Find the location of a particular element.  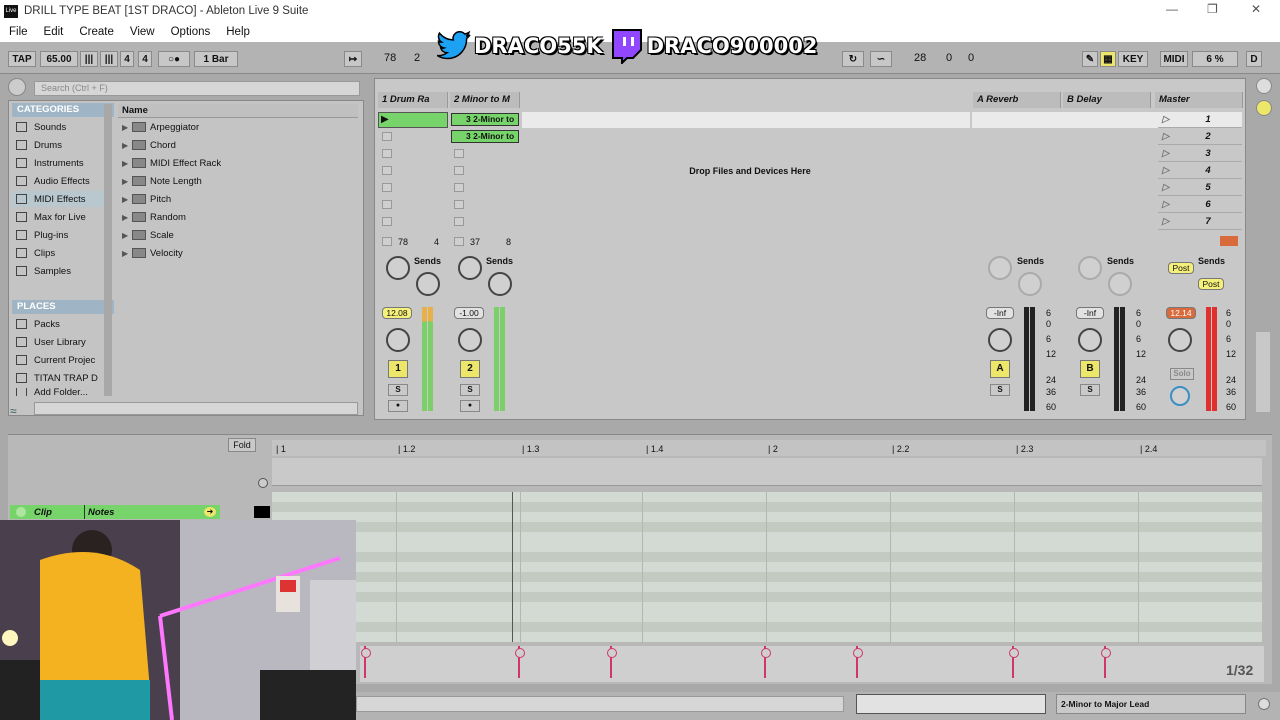

piano-key-black is located at coordinates (262, 512).